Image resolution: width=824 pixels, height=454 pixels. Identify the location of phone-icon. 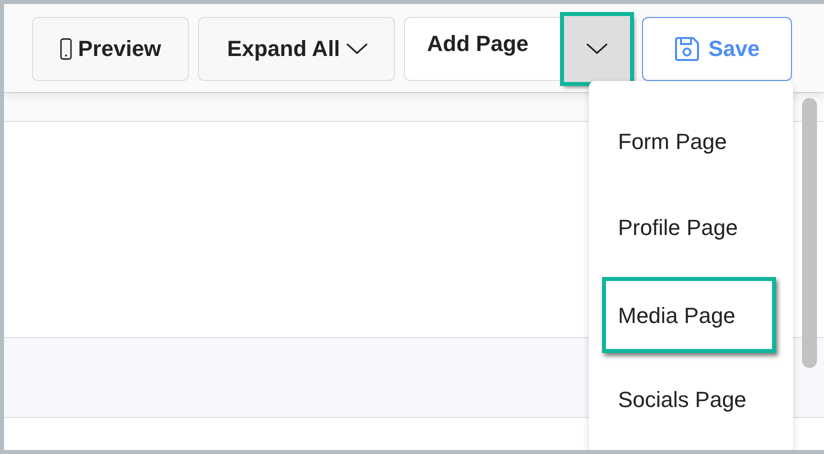
(66, 49).